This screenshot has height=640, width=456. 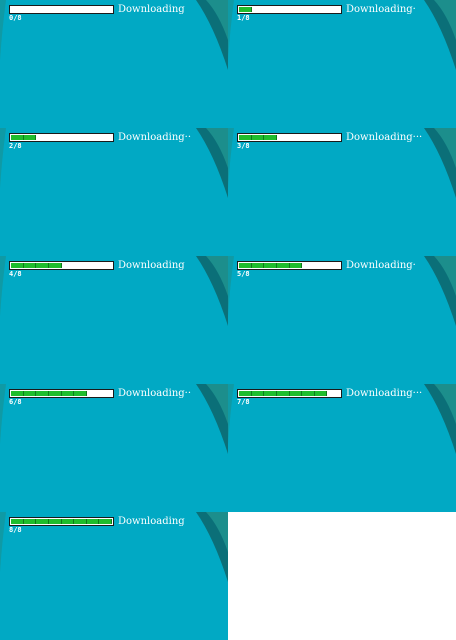 I want to click on download-frame: 0/8 Downloading, so click(x=114, y=64).